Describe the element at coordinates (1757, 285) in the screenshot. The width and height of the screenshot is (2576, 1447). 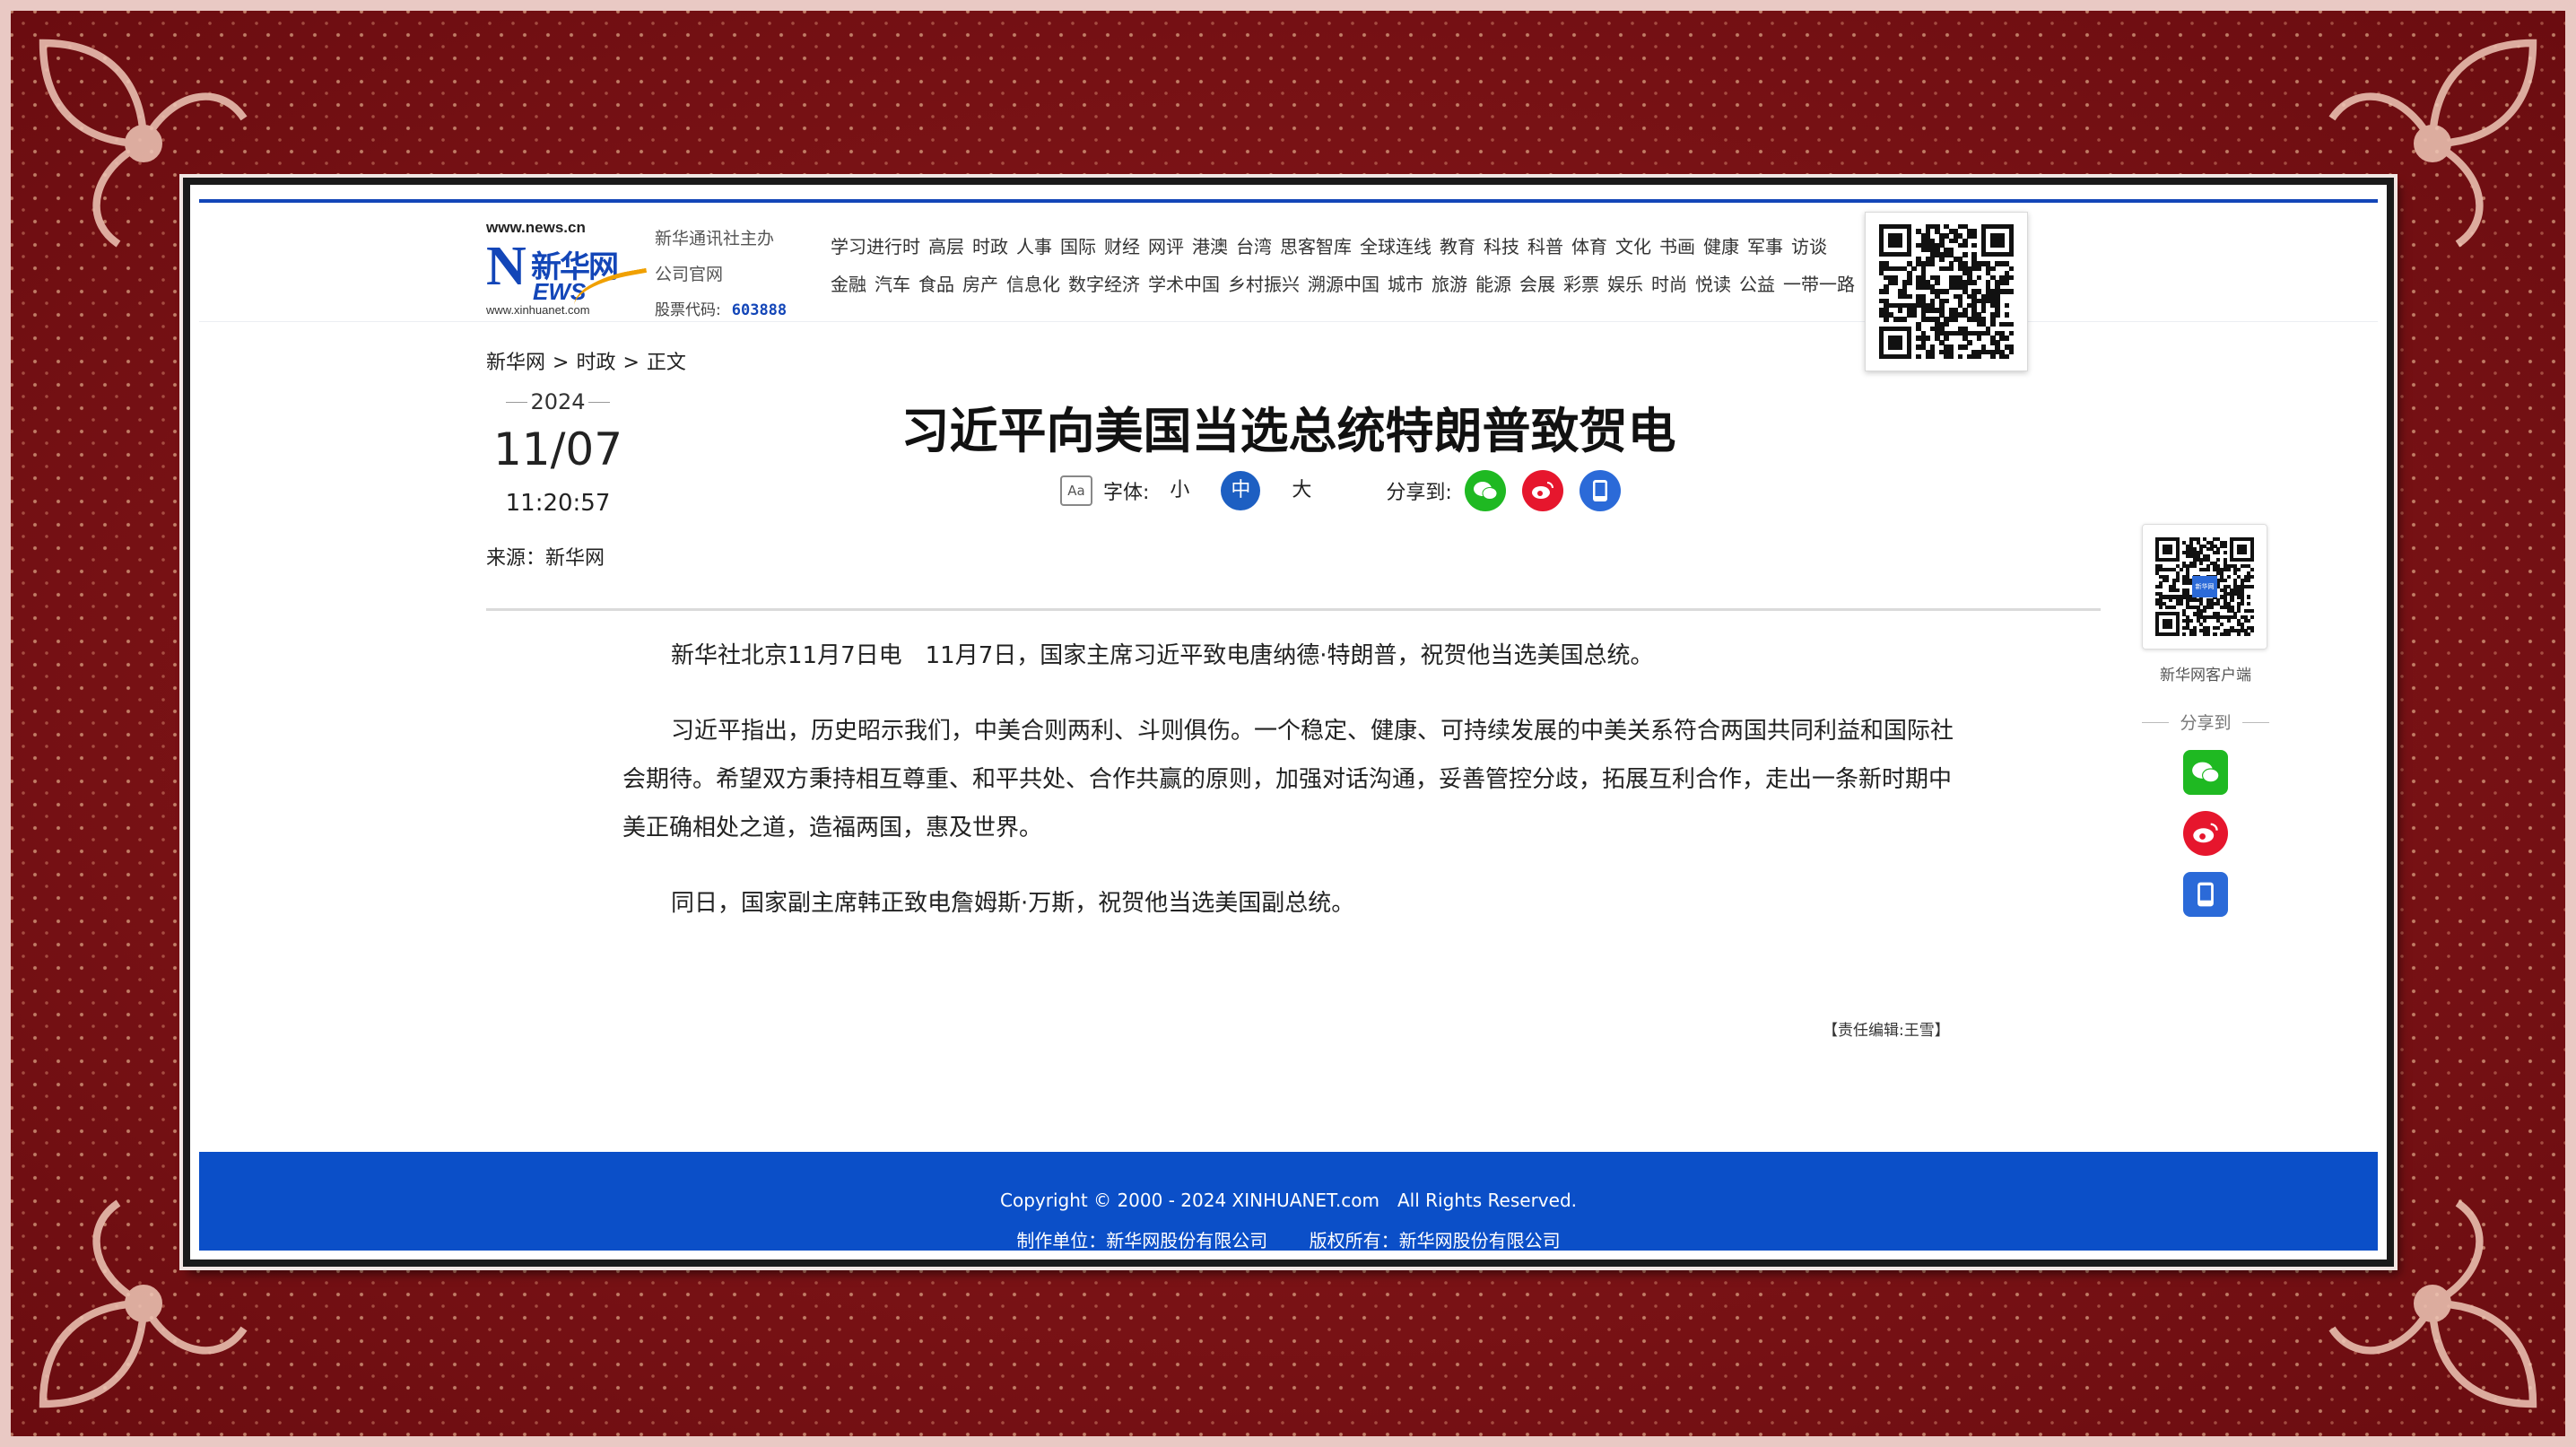
I see `nav-link: 公益` at that location.